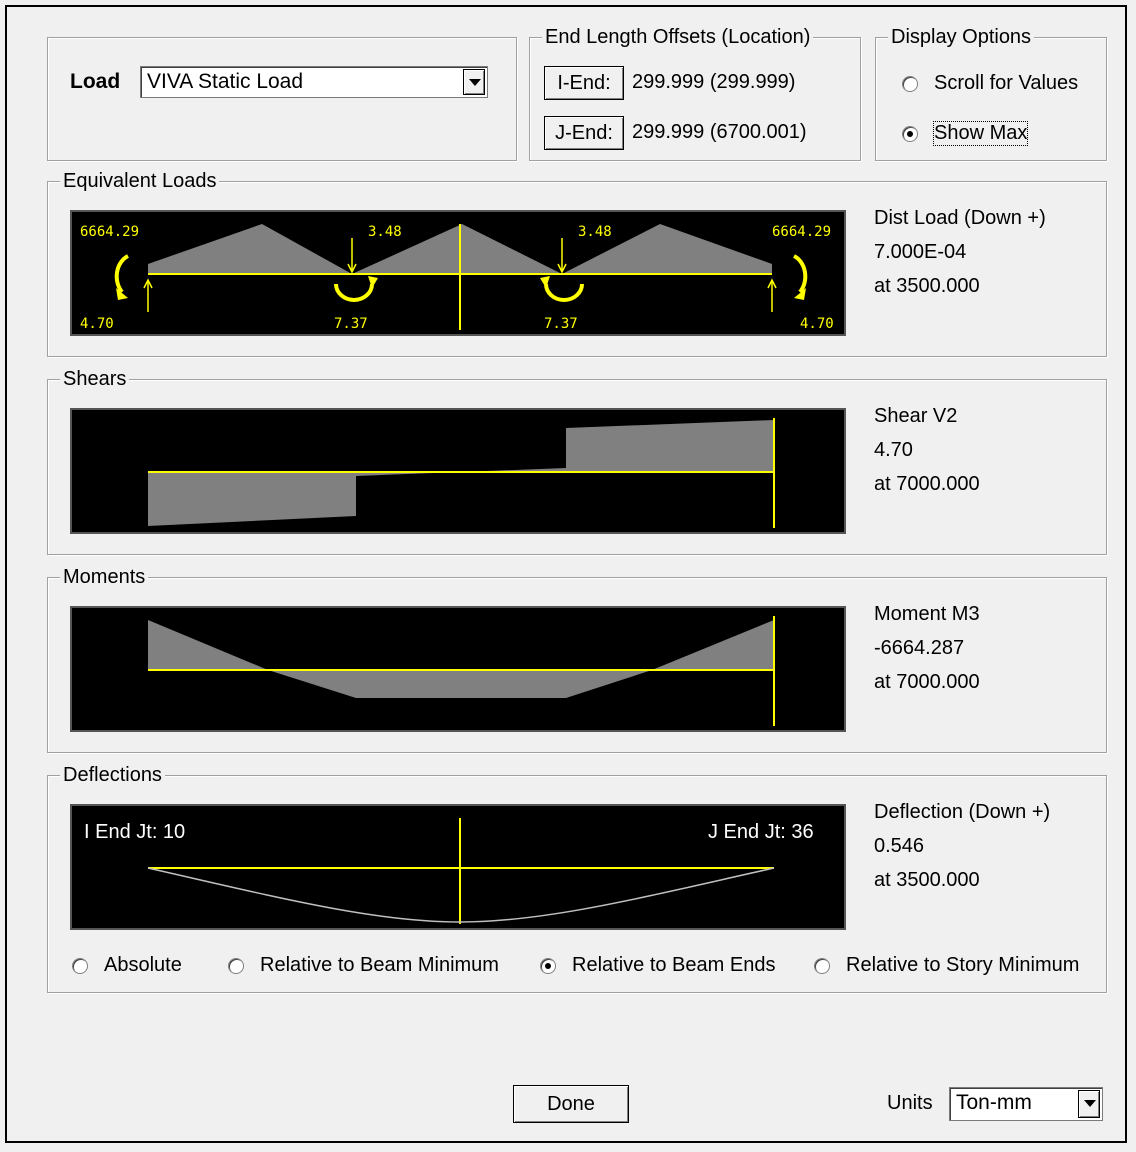 The width and height of the screenshot is (1136, 1152). What do you see at coordinates (761, 832) in the screenshot?
I see `j-end-joint-label: J End Jt: 36` at bounding box center [761, 832].